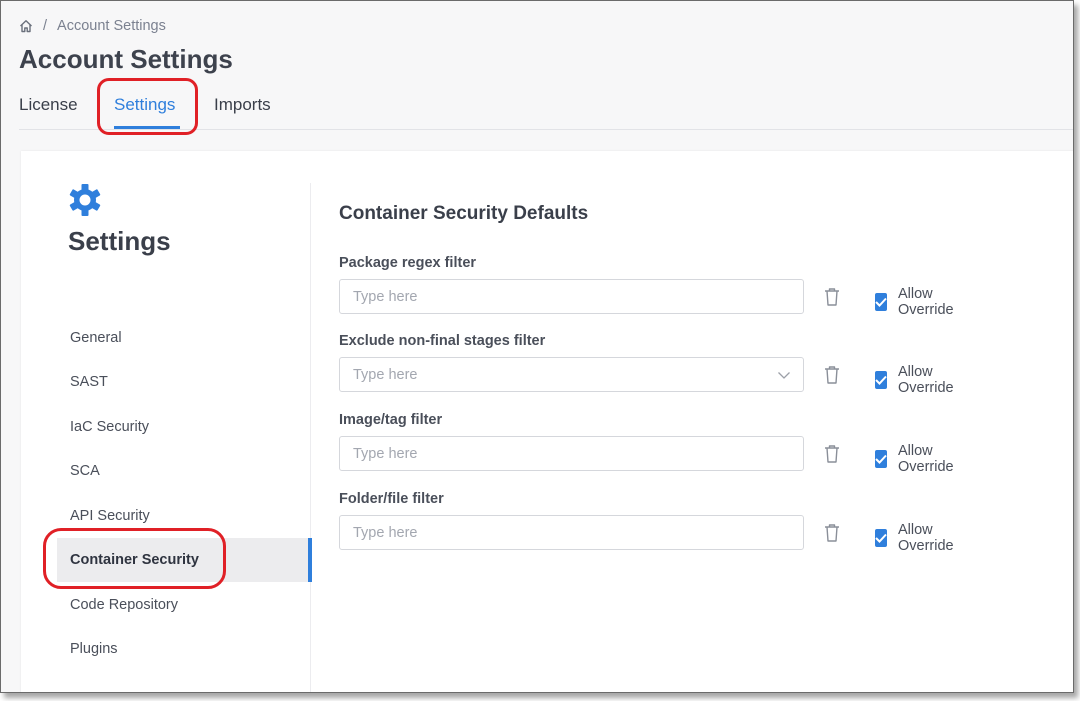  Describe the element at coordinates (184, 649) in the screenshot. I see `sidebar-item-plugins: Plugins` at that location.